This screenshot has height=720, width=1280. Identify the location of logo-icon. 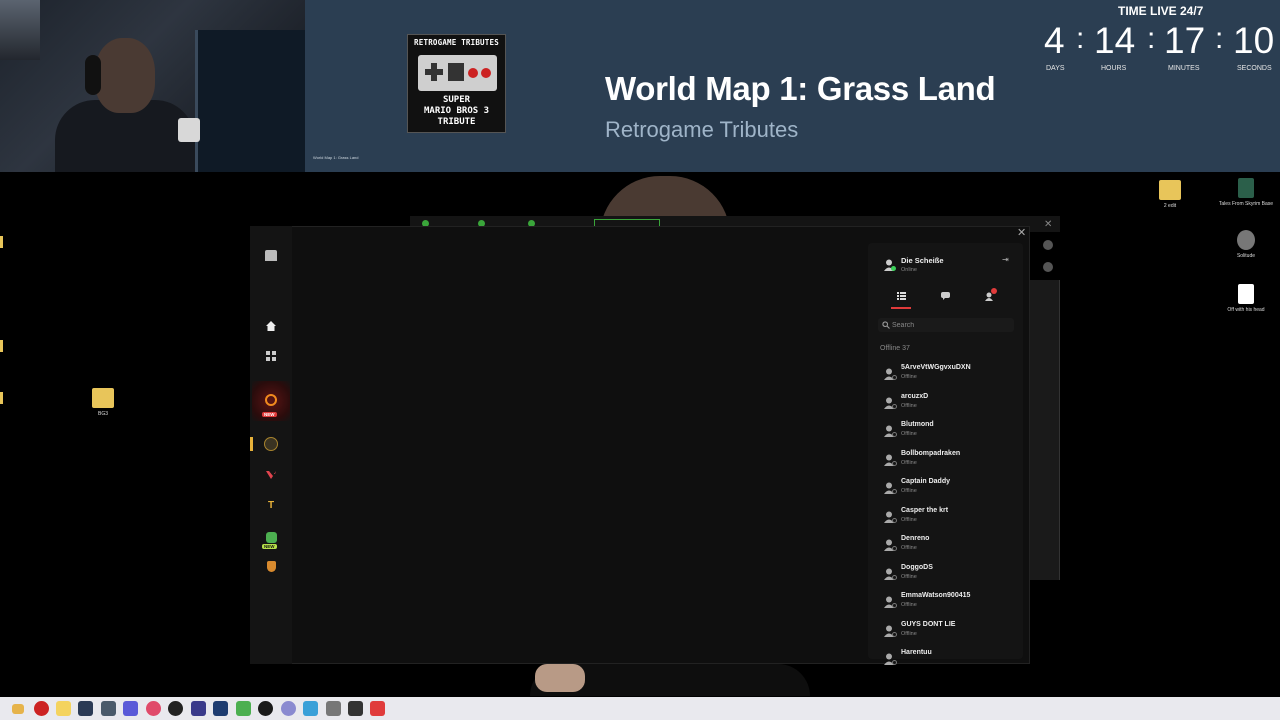
(271, 255).